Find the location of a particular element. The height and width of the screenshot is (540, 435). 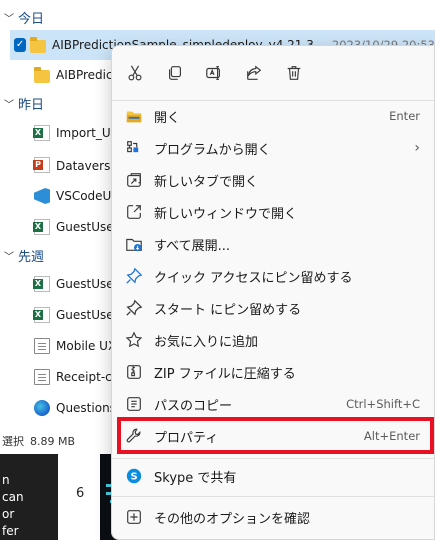

vscode-icon is located at coordinates (42, 196).